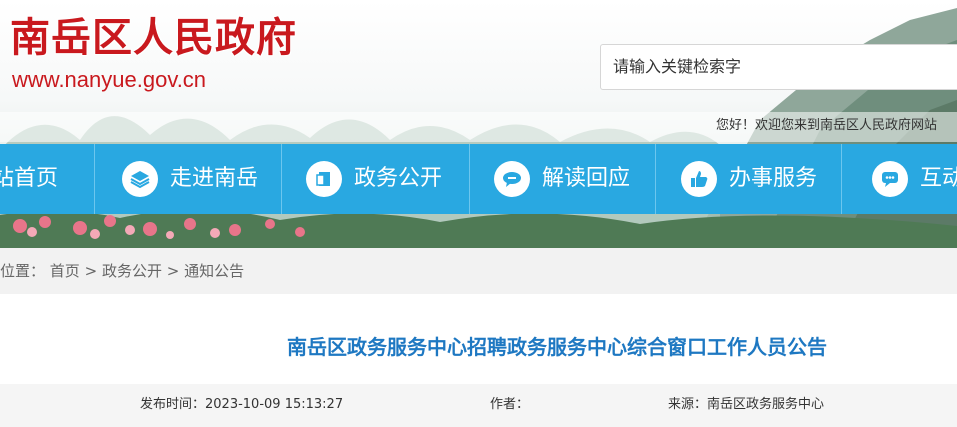 The height and width of the screenshot is (427, 957). I want to click on publish-time: 发布时间：2023-10-09 15:13:27, so click(241, 405).